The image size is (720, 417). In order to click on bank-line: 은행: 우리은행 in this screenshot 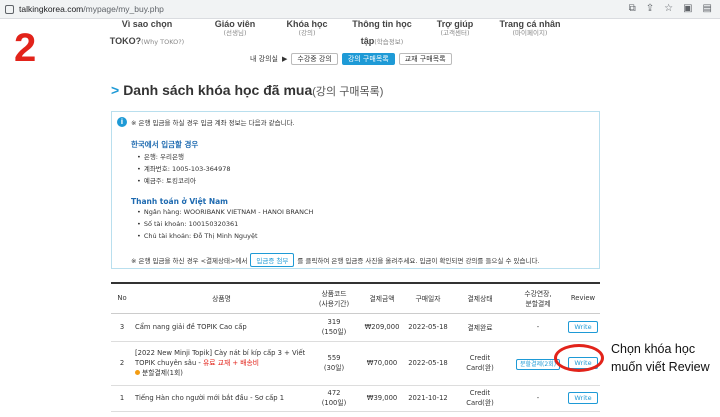, I will do `click(160, 156)`.